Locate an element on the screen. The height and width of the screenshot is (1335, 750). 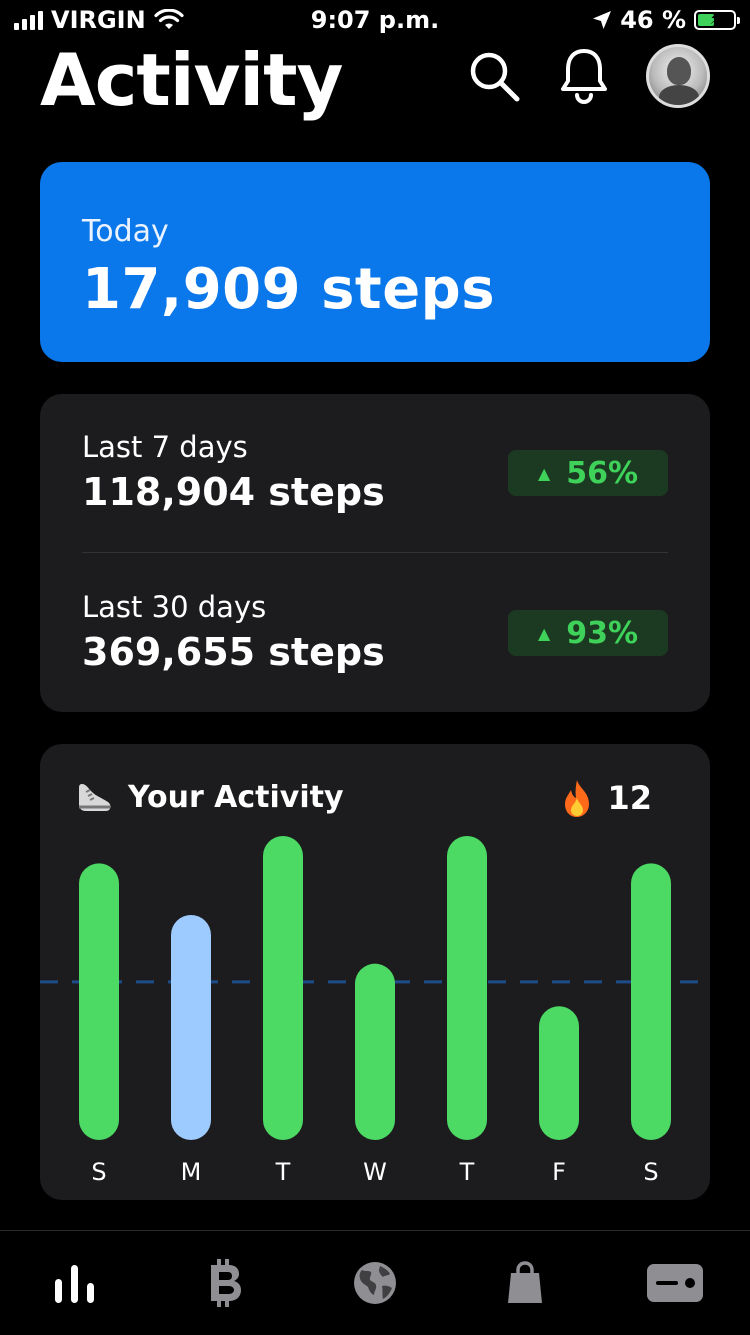
status-right: 46 % ⚡ is located at coordinates (666, 20).